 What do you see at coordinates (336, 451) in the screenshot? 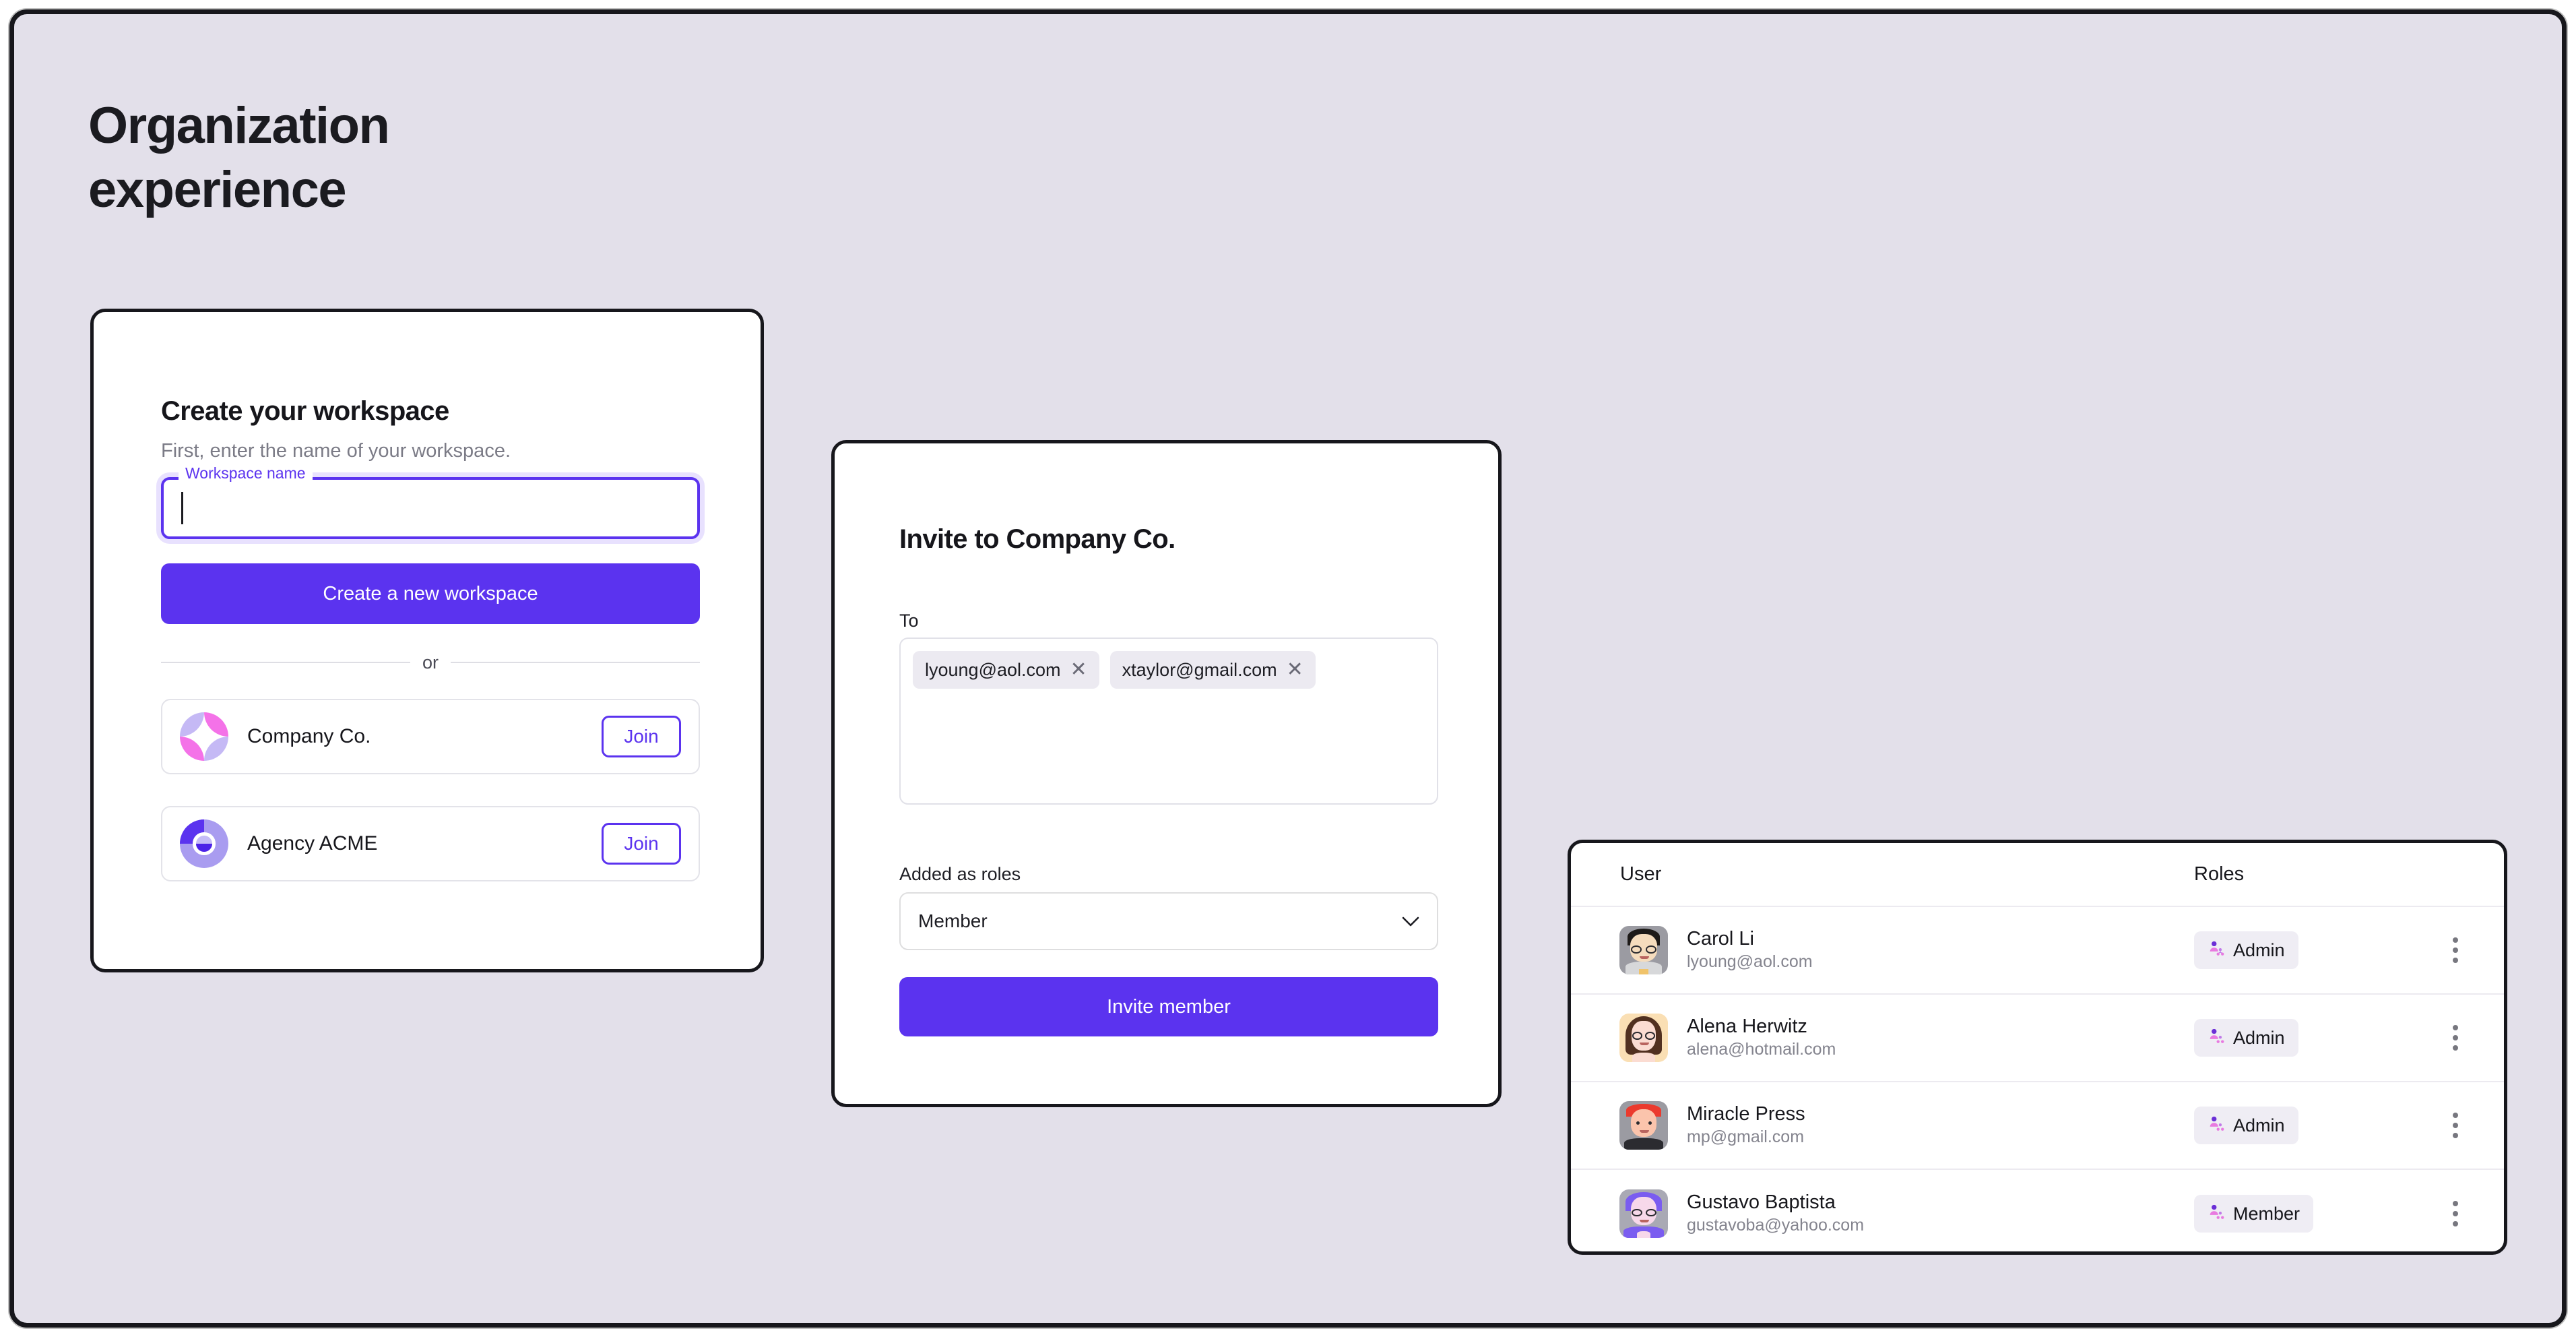
I see `create-workspace-subtitle: First, enter the name of your workspace.` at bounding box center [336, 451].